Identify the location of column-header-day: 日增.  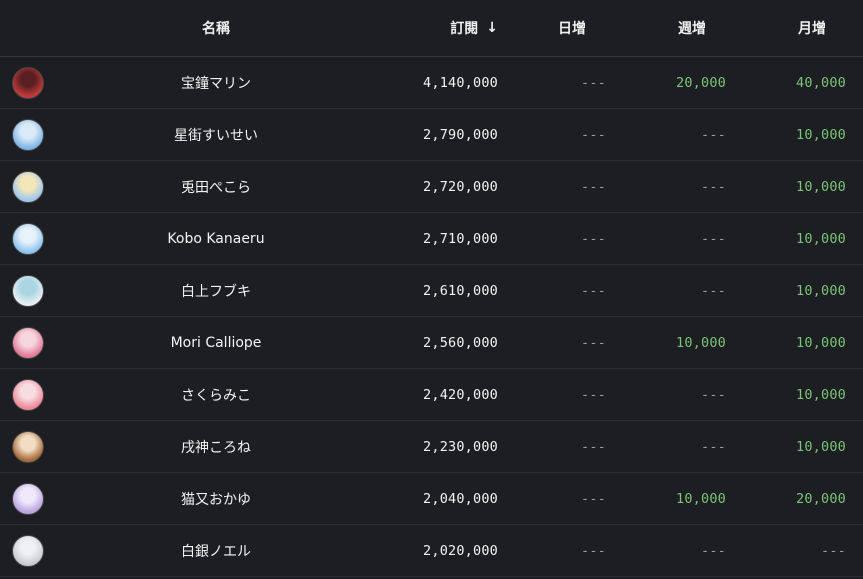
(572, 28).